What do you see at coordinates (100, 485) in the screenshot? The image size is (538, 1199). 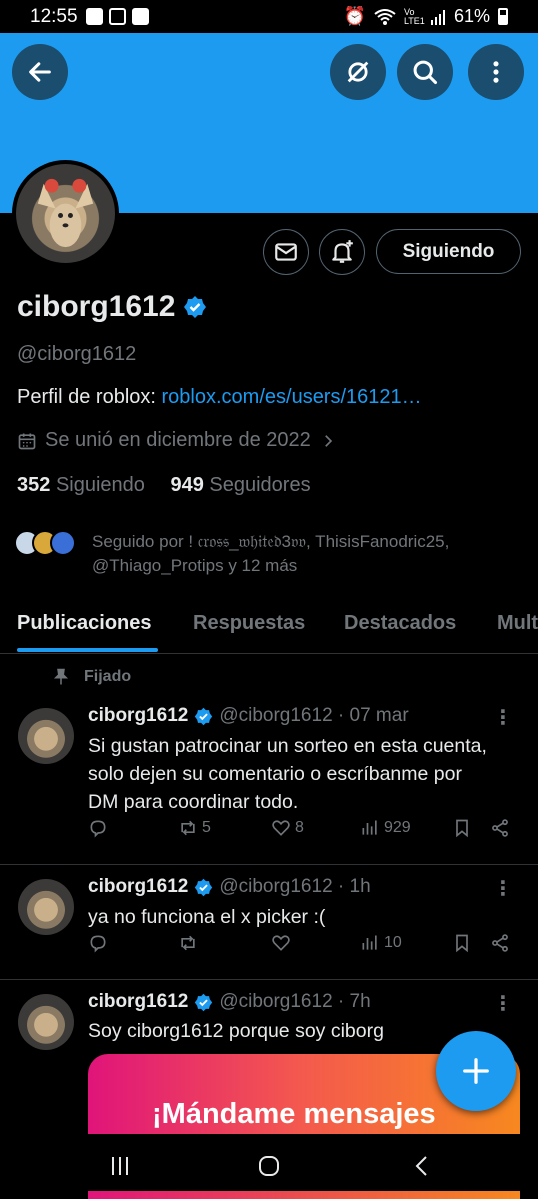 I see `following-label: Siguiendo` at bounding box center [100, 485].